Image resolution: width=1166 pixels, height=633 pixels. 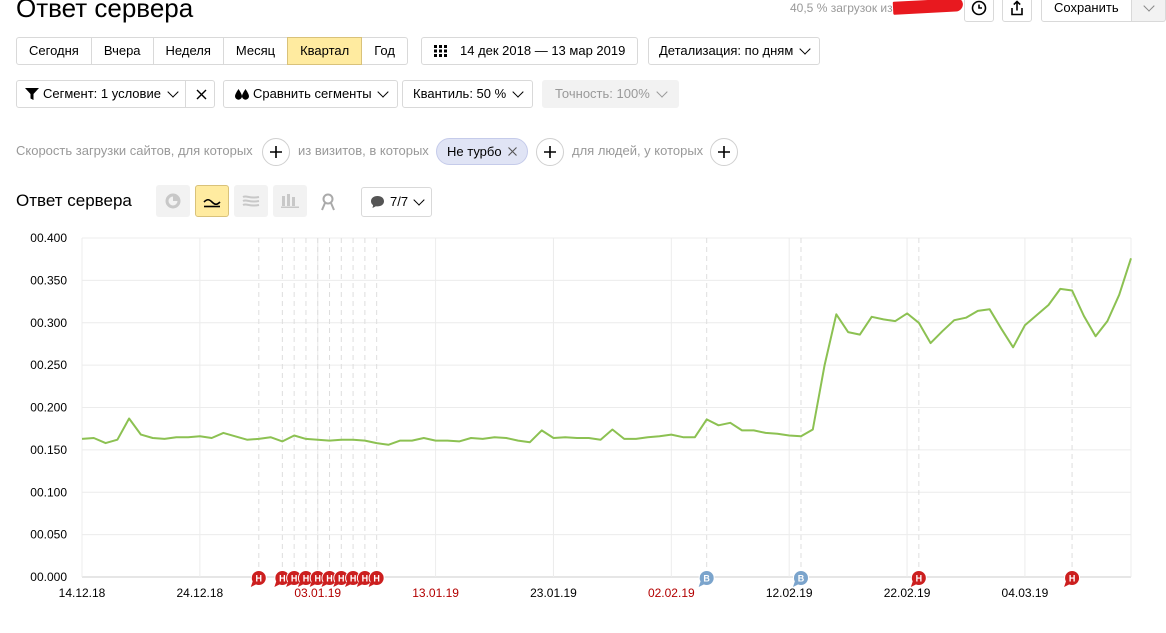 What do you see at coordinates (255, 51) in the screenshot?
I see `period-month-button: Месяц` at bounding box center [255, 51].